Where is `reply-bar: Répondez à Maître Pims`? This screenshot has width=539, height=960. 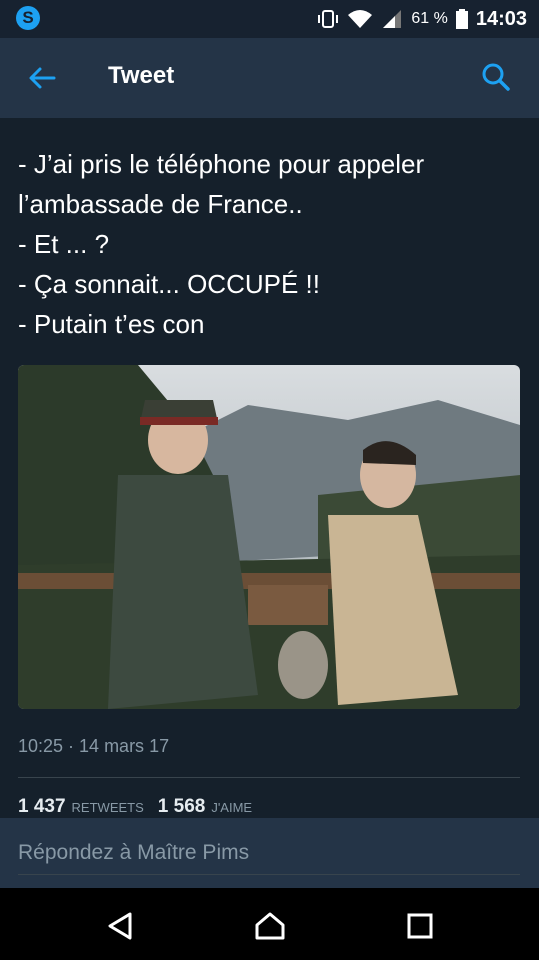
reply-bar: Répondez à Maître Pims is located at coordinates (269, 853).